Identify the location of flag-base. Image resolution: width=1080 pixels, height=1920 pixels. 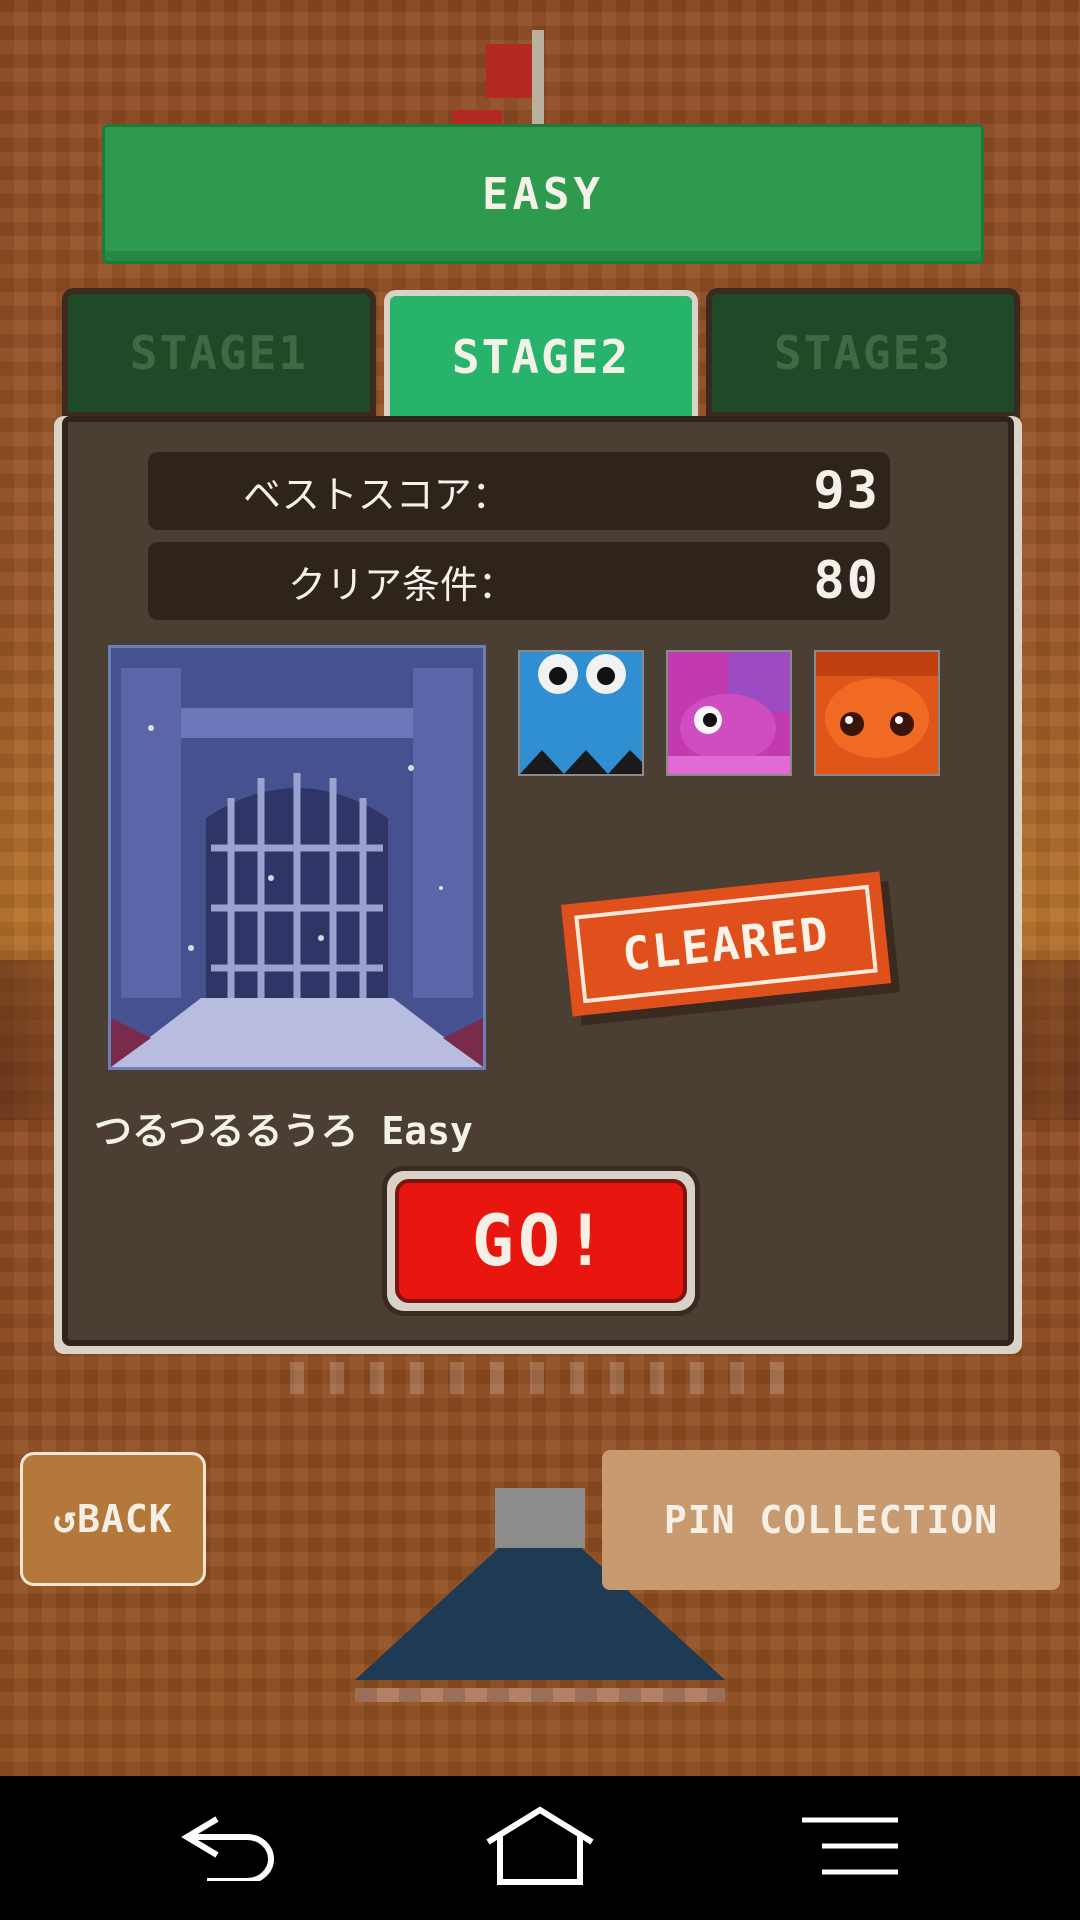
(477, 117).